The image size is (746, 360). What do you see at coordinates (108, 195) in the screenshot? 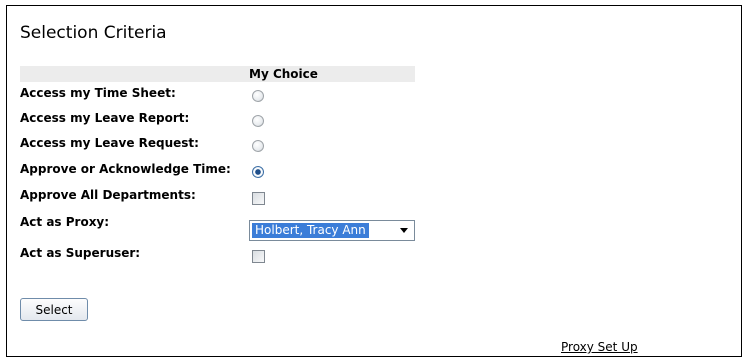
I see `row-label-approve-all-departments: Approve All Departments:` at bounding box center [108, 195].